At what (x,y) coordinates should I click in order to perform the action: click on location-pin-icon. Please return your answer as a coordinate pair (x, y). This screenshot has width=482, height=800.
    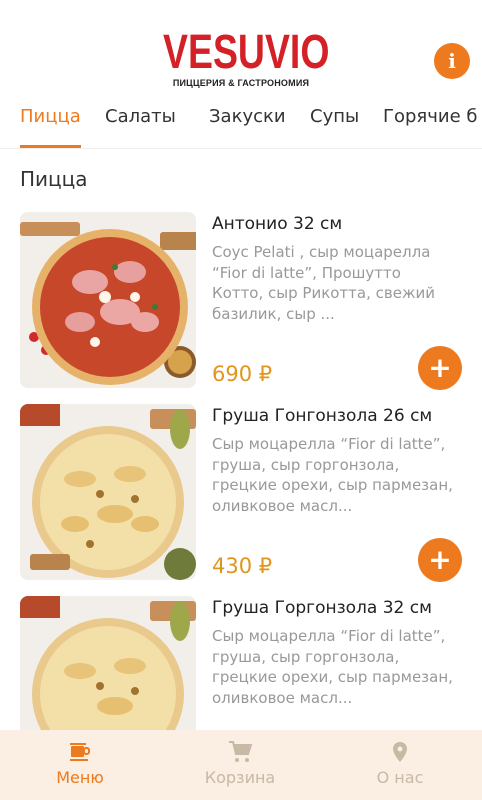
    Looking at the image, I should click on (400, 752).